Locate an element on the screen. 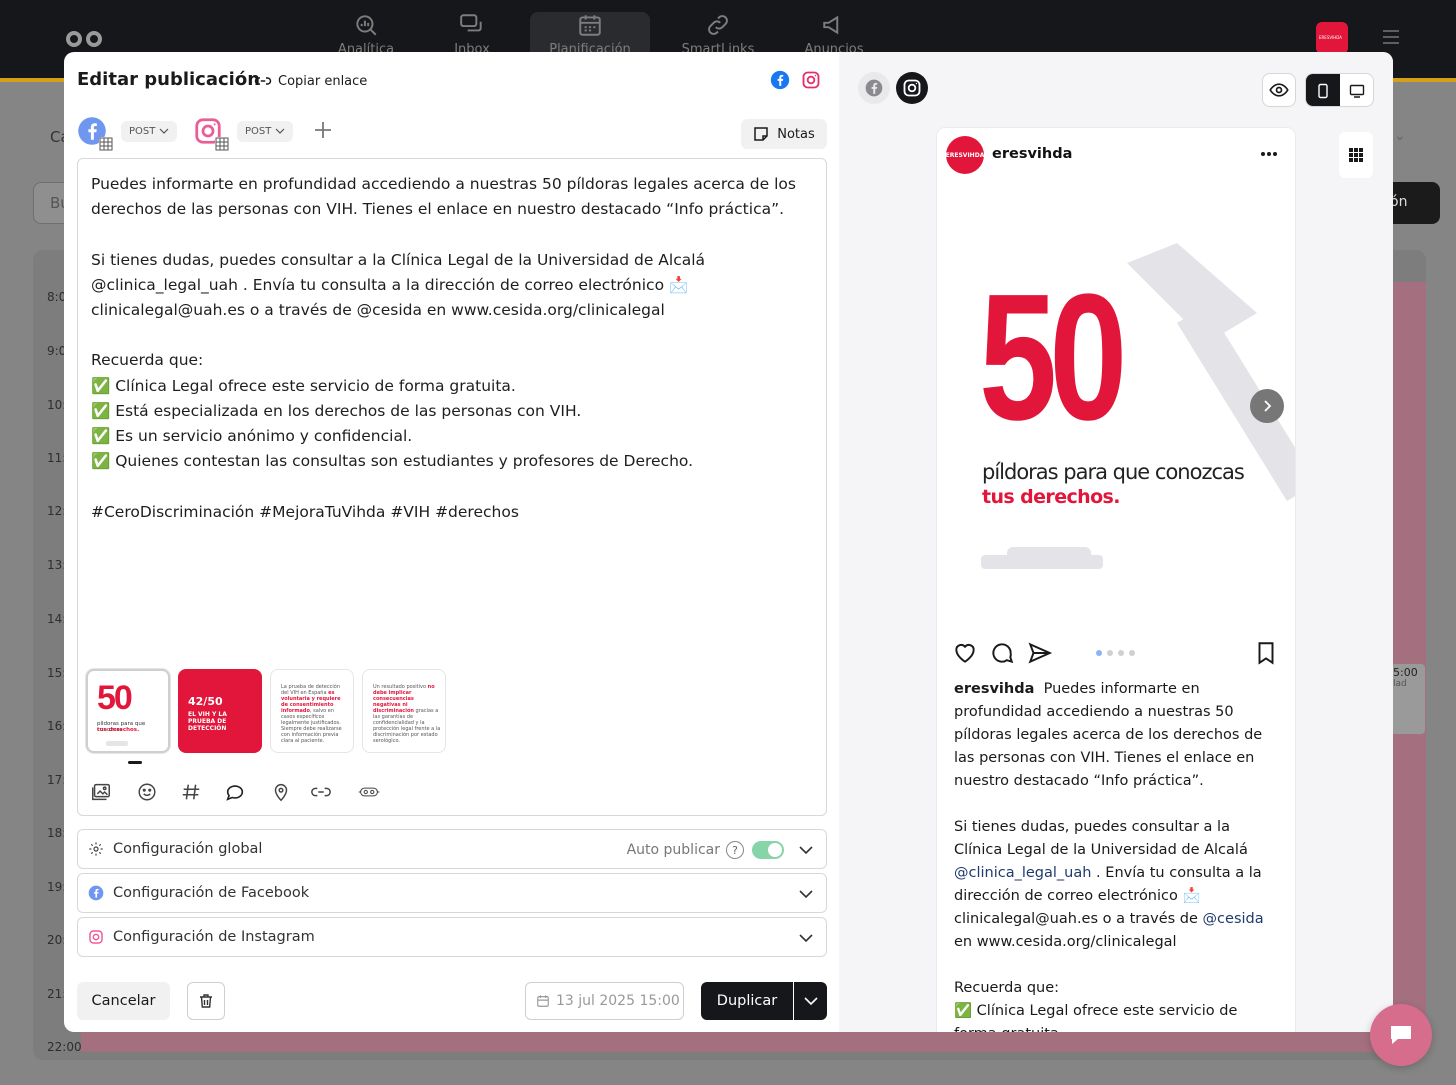  global-settings-label: Configuración global is located at coordinates (188, 849).